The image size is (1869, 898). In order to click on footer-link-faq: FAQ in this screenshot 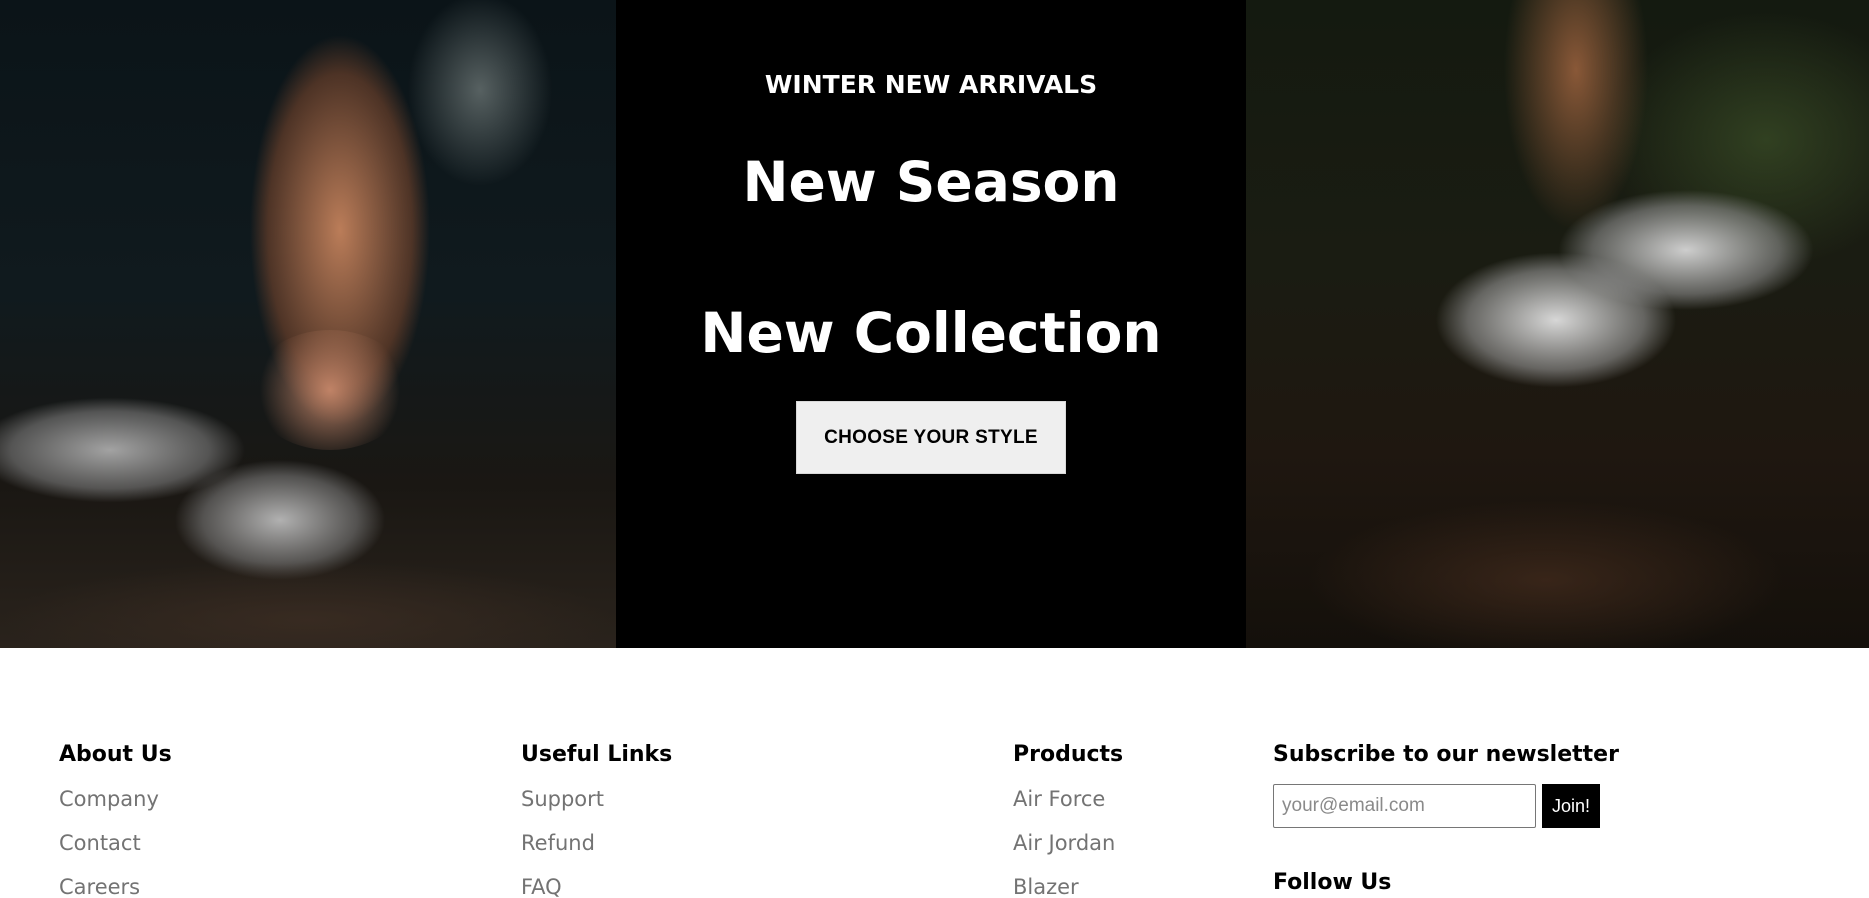, I will do `click(596, 885)`.